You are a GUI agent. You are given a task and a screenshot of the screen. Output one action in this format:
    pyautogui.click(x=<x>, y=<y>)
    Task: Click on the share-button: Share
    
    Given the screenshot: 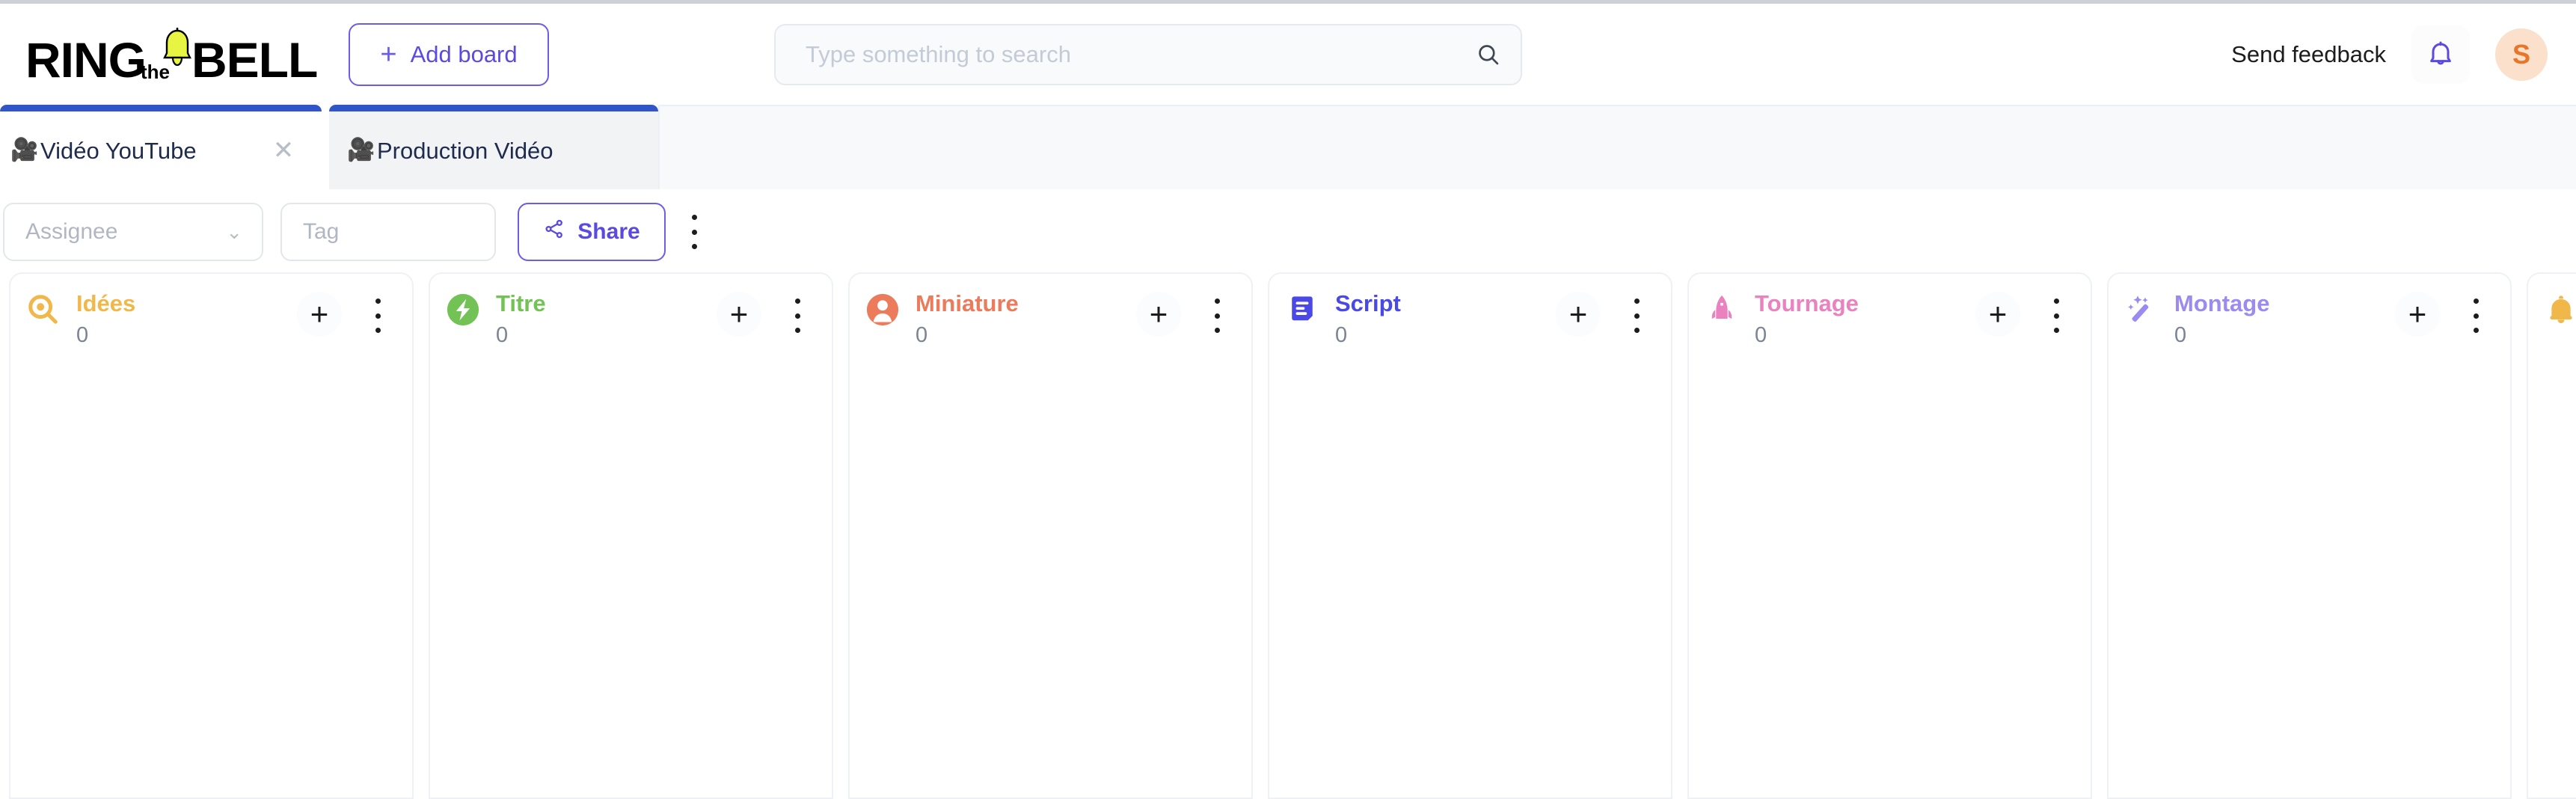 What is the action you would take?
    pyautogui.click(x=592, y=232)
    